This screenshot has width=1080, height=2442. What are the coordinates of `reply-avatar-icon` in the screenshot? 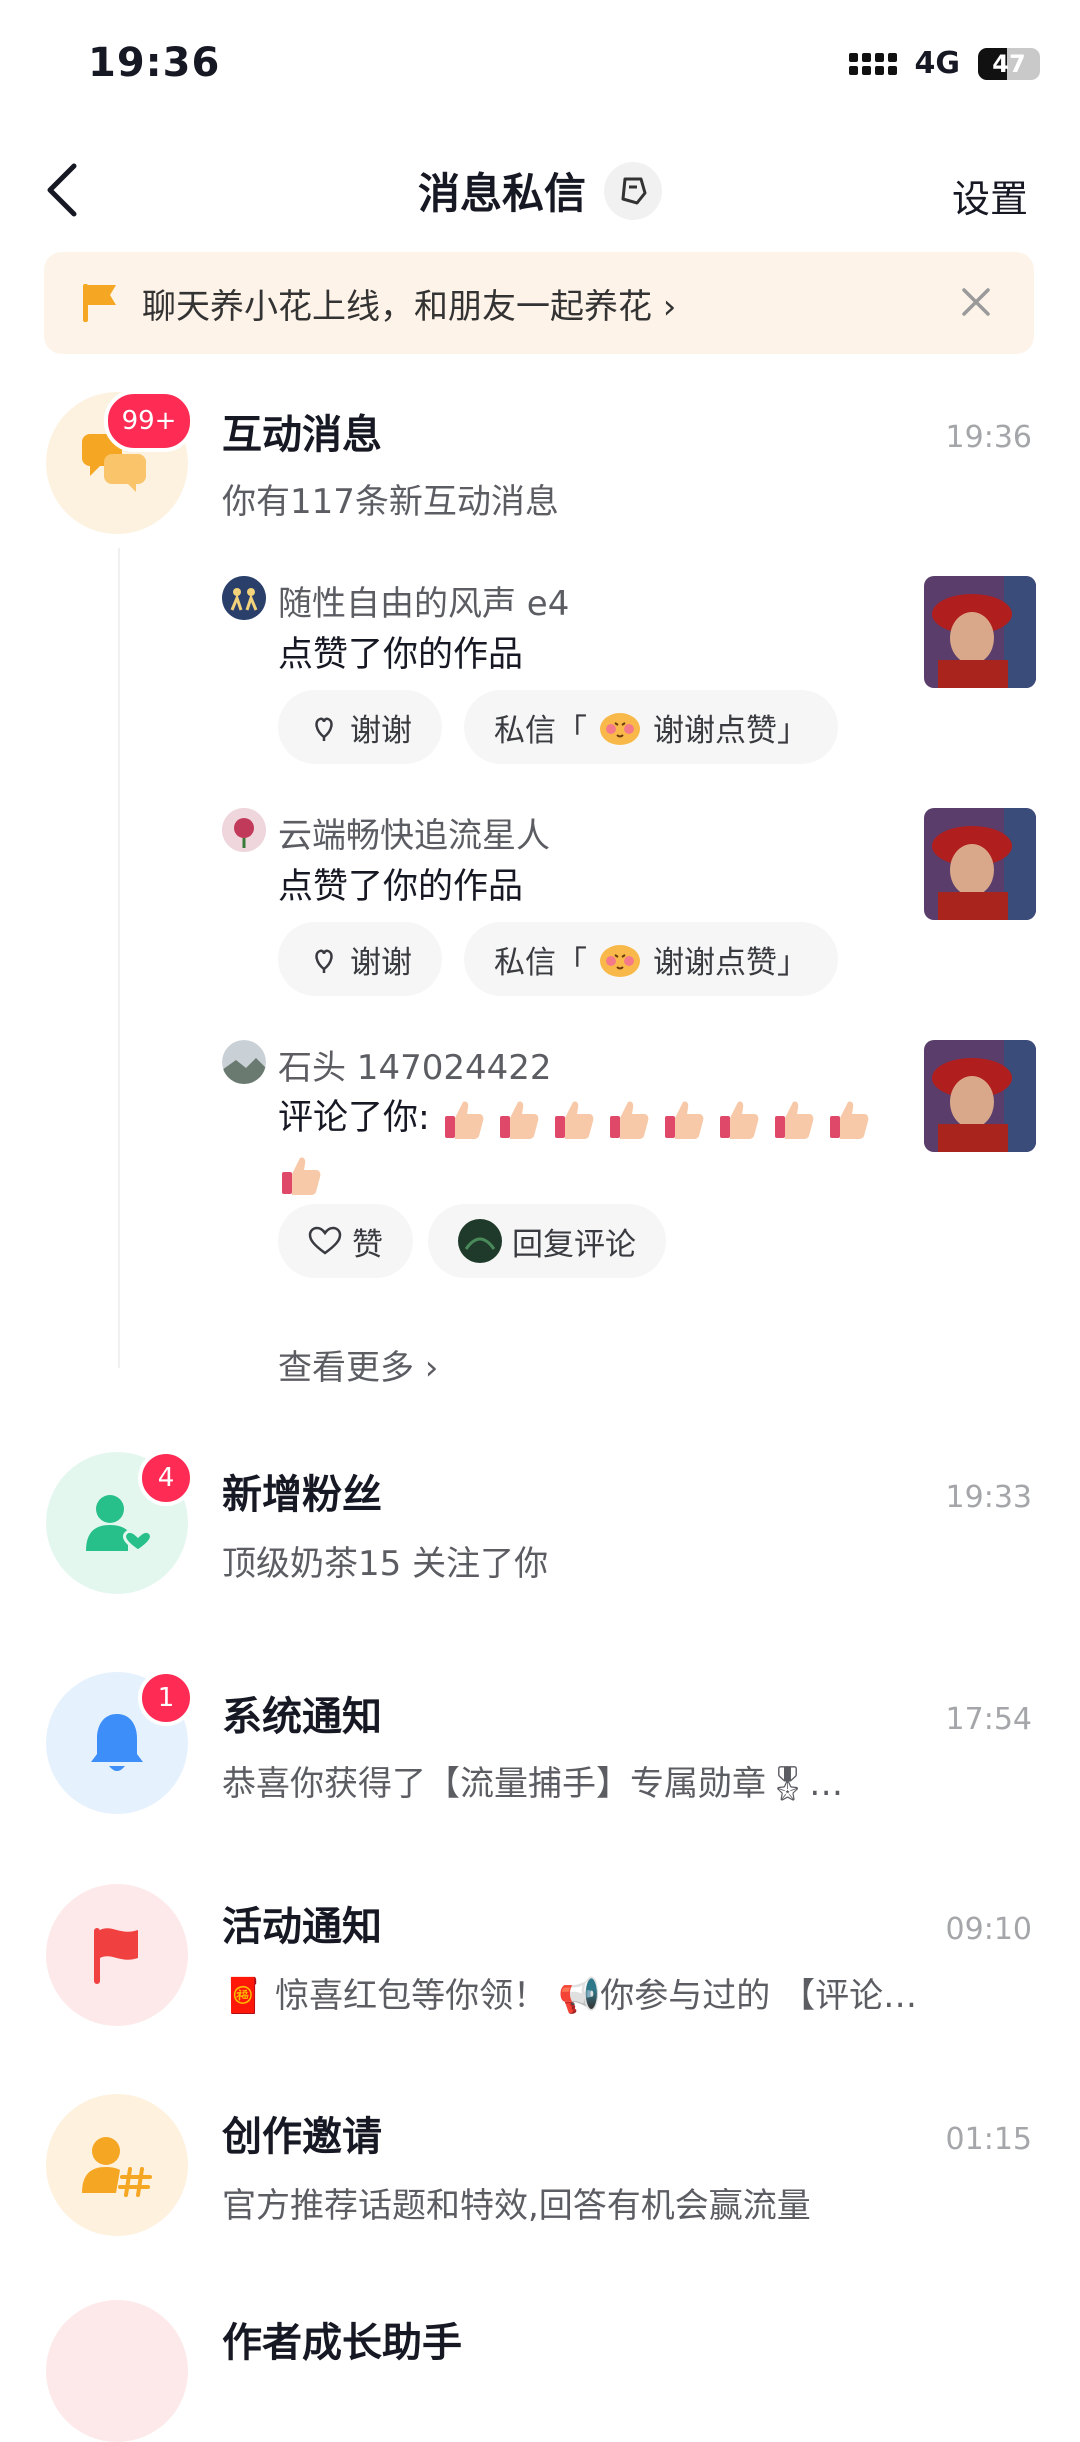 It's located at (480, 1241).